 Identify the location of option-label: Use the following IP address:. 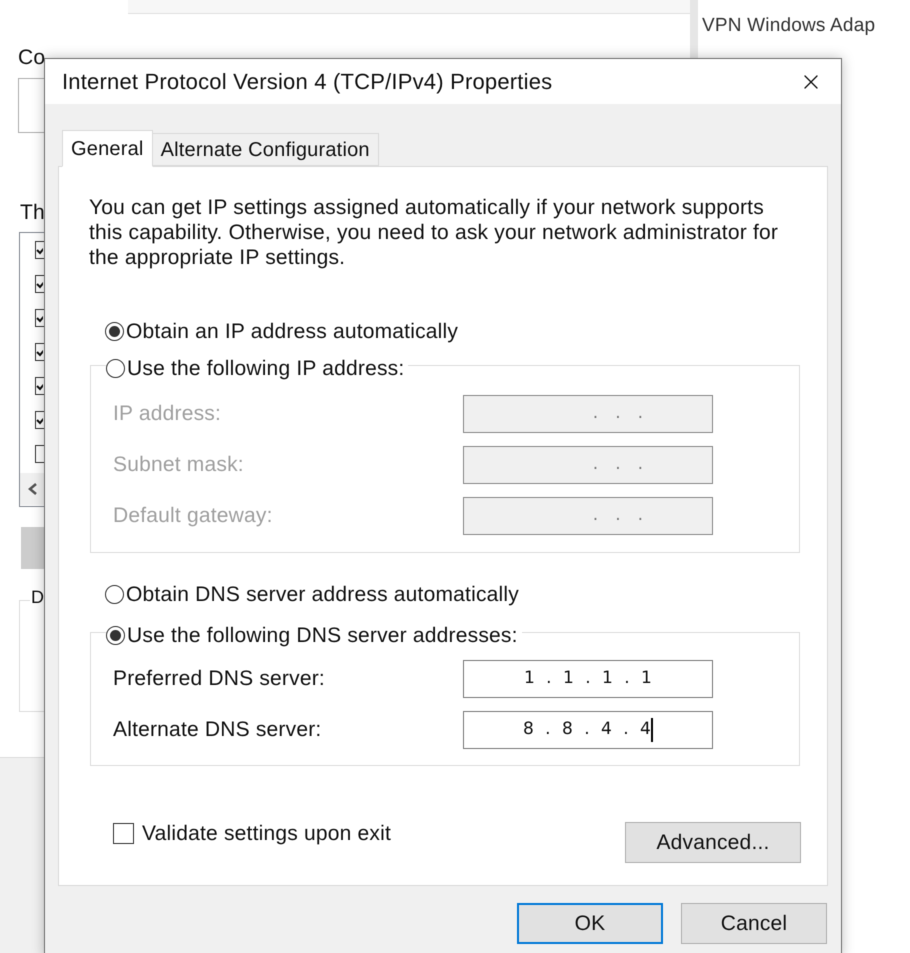
(265, 369).